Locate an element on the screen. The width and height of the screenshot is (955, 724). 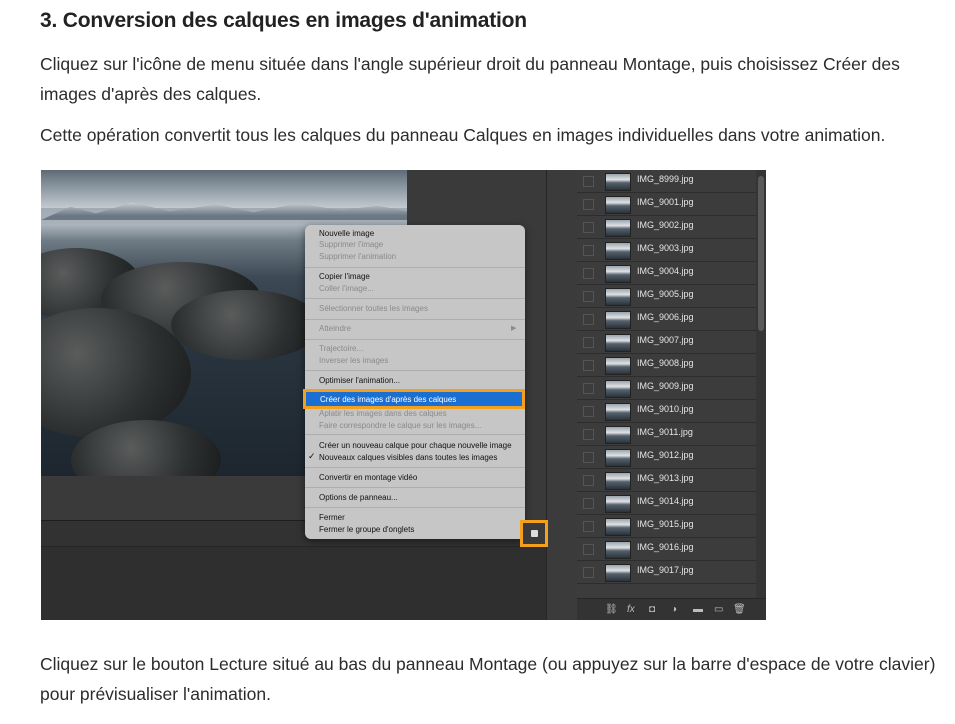
menu-item-reverse: Inverser les images is located at coordinates (354, 360).